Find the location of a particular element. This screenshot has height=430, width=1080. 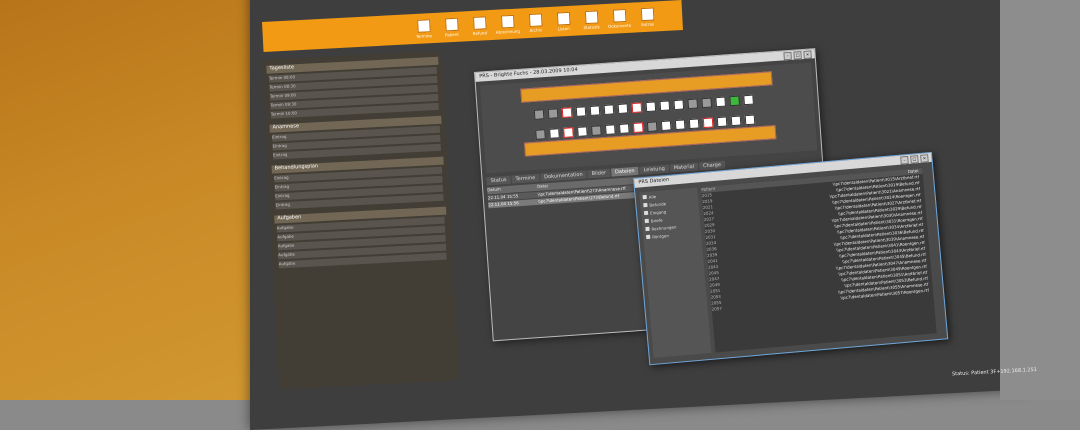

toolbar-button-label: Extras is located at coordinates (648, 23).